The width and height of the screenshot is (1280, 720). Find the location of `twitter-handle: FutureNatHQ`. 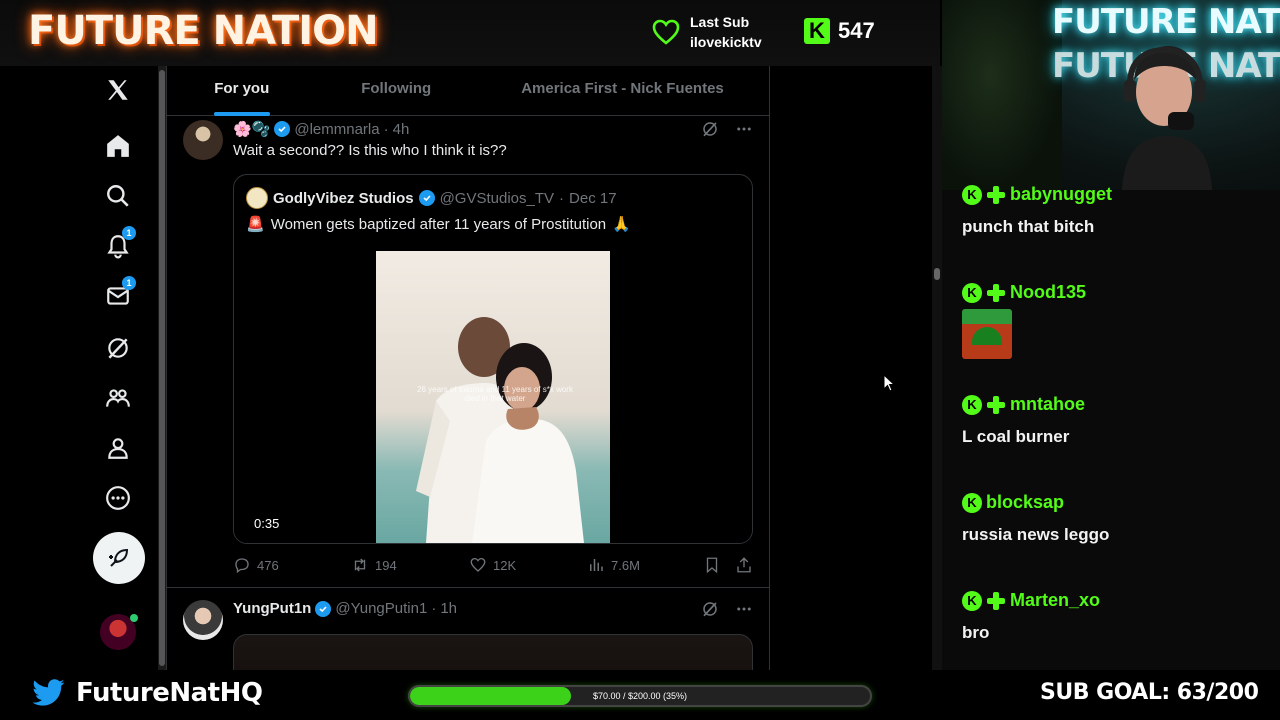

twitter-handle: FutureNatHQ is located at coordinates (169, 693).